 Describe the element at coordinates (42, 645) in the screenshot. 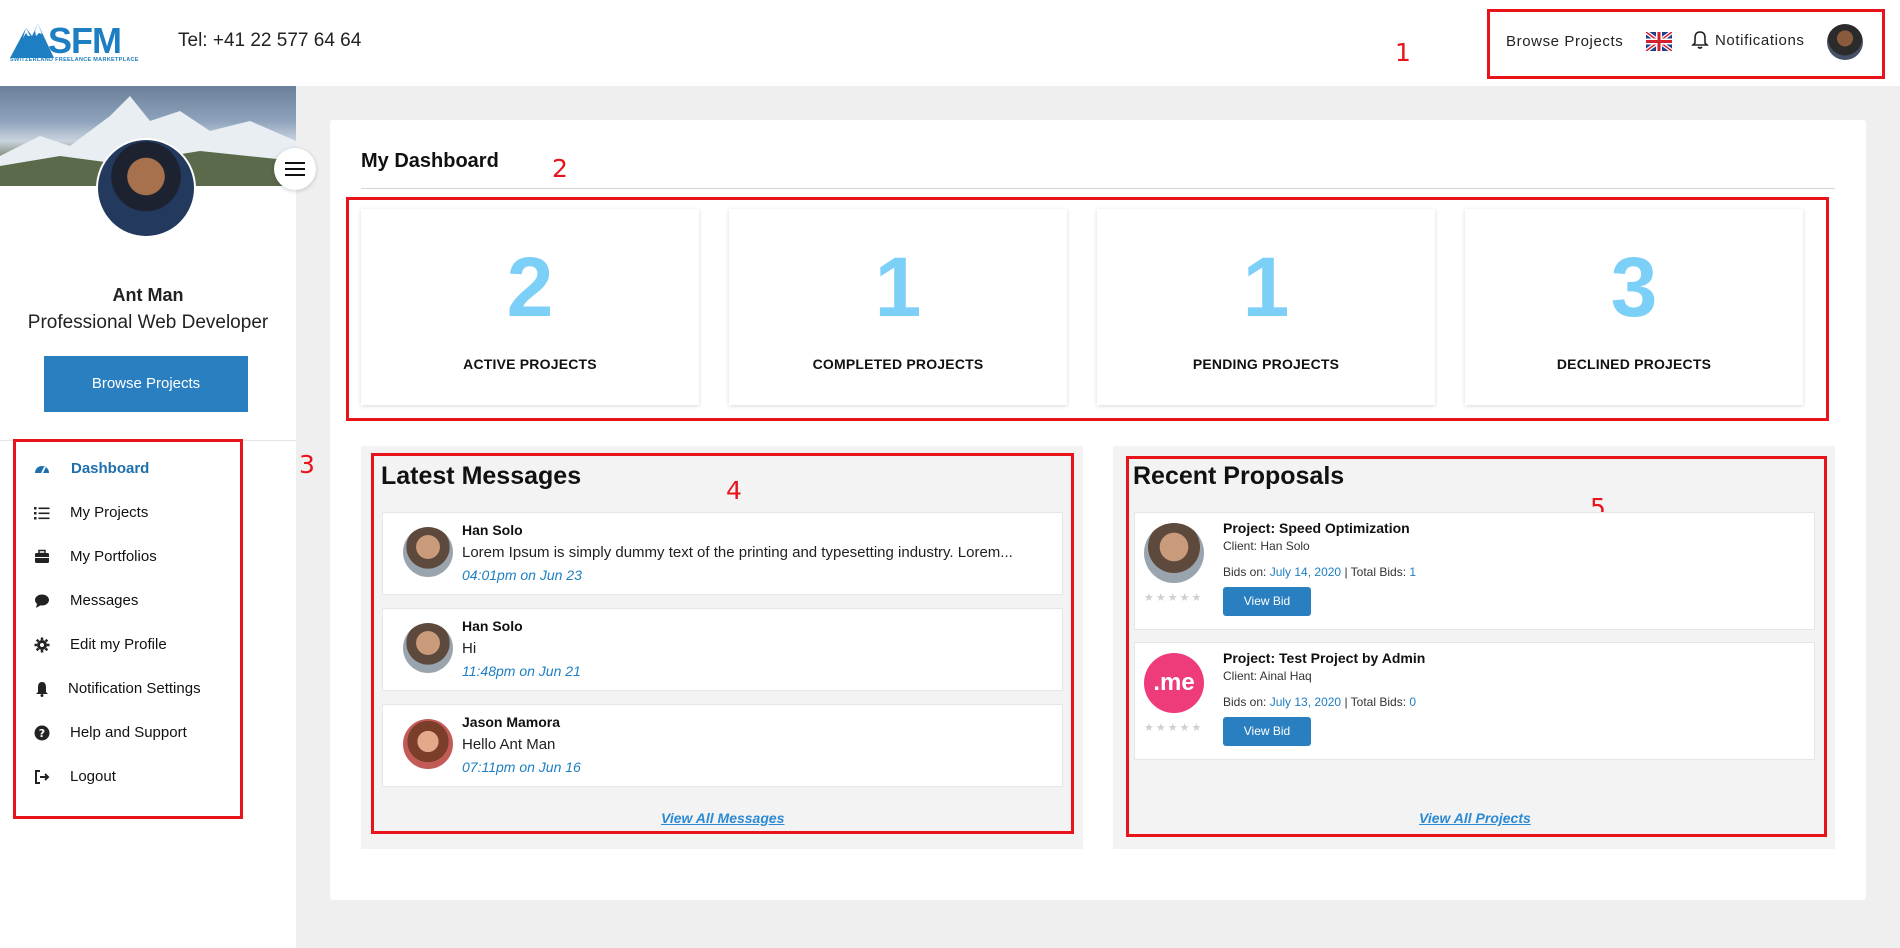

I see `gear-icon` at that location.